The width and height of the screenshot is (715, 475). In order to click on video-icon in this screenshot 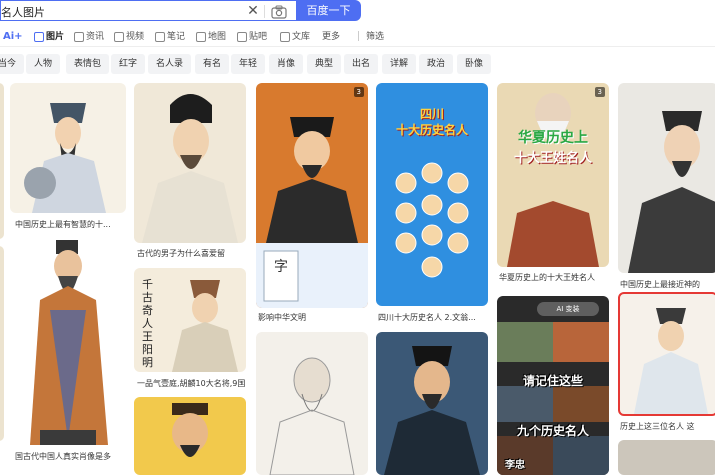, I will do `click(119, 37)`.